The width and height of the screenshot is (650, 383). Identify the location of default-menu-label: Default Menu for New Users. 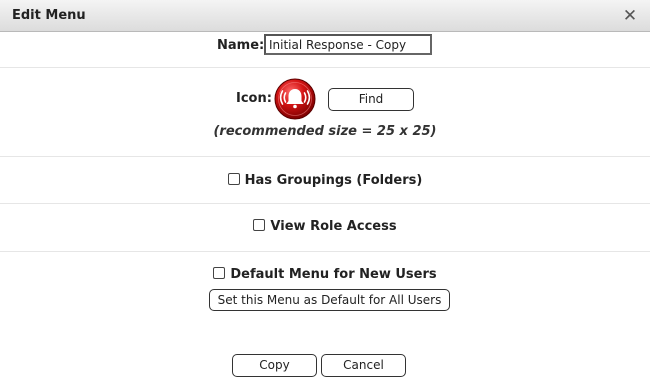
(333, 274).